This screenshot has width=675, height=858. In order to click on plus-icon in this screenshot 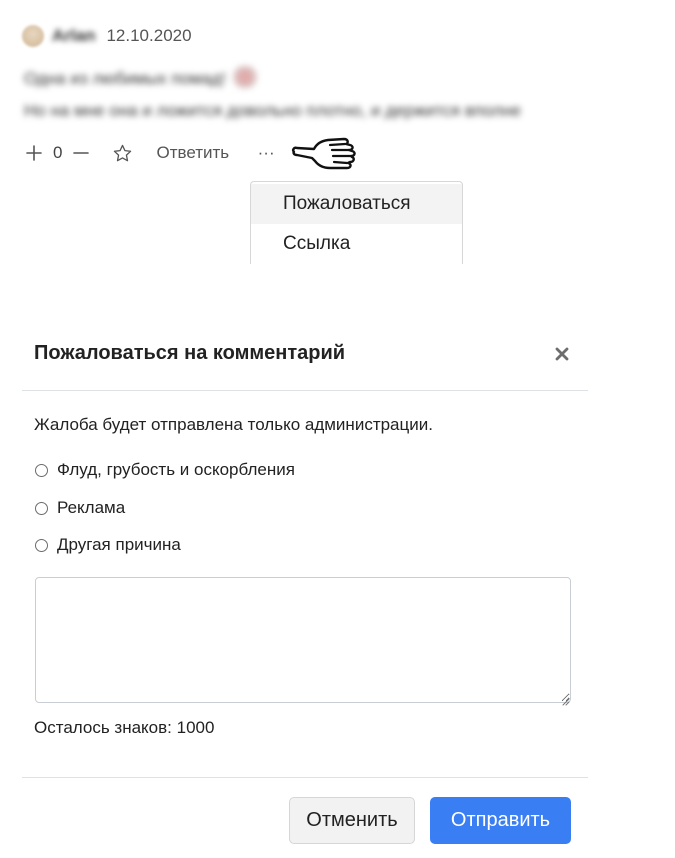, I will do `click(34, 153)`.